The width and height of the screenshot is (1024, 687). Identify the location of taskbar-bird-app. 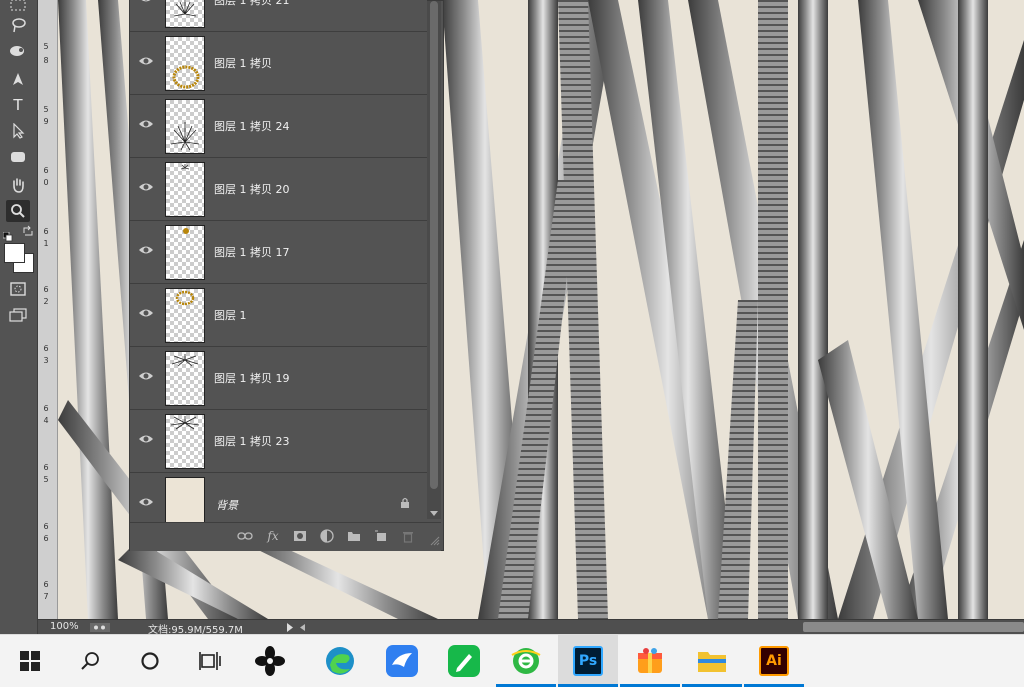
(402, 661).